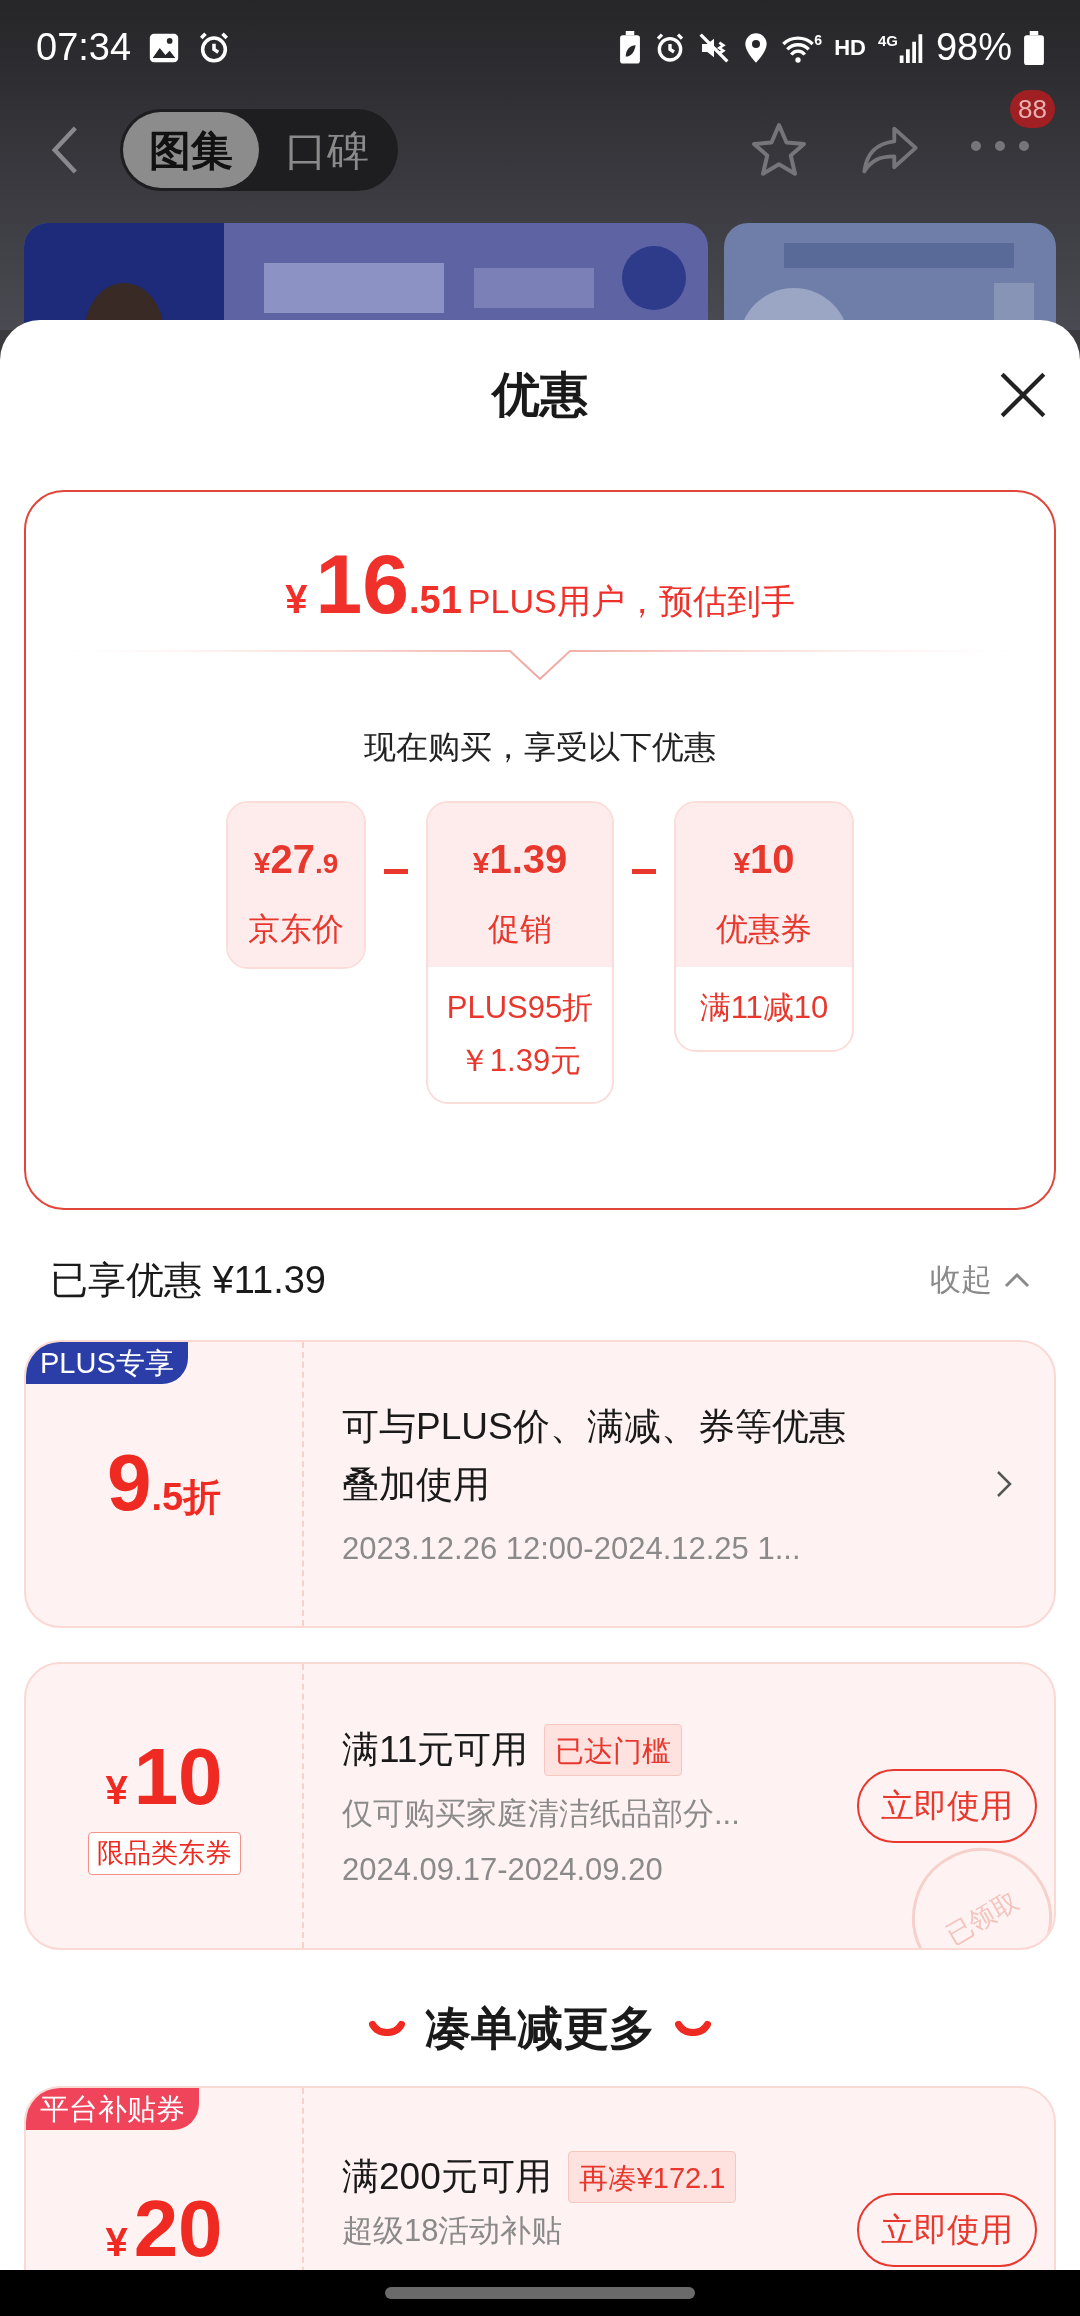 The image size is (1080, 2316). I want to click on detail-text: PLUS95折, so click(520, 1008).